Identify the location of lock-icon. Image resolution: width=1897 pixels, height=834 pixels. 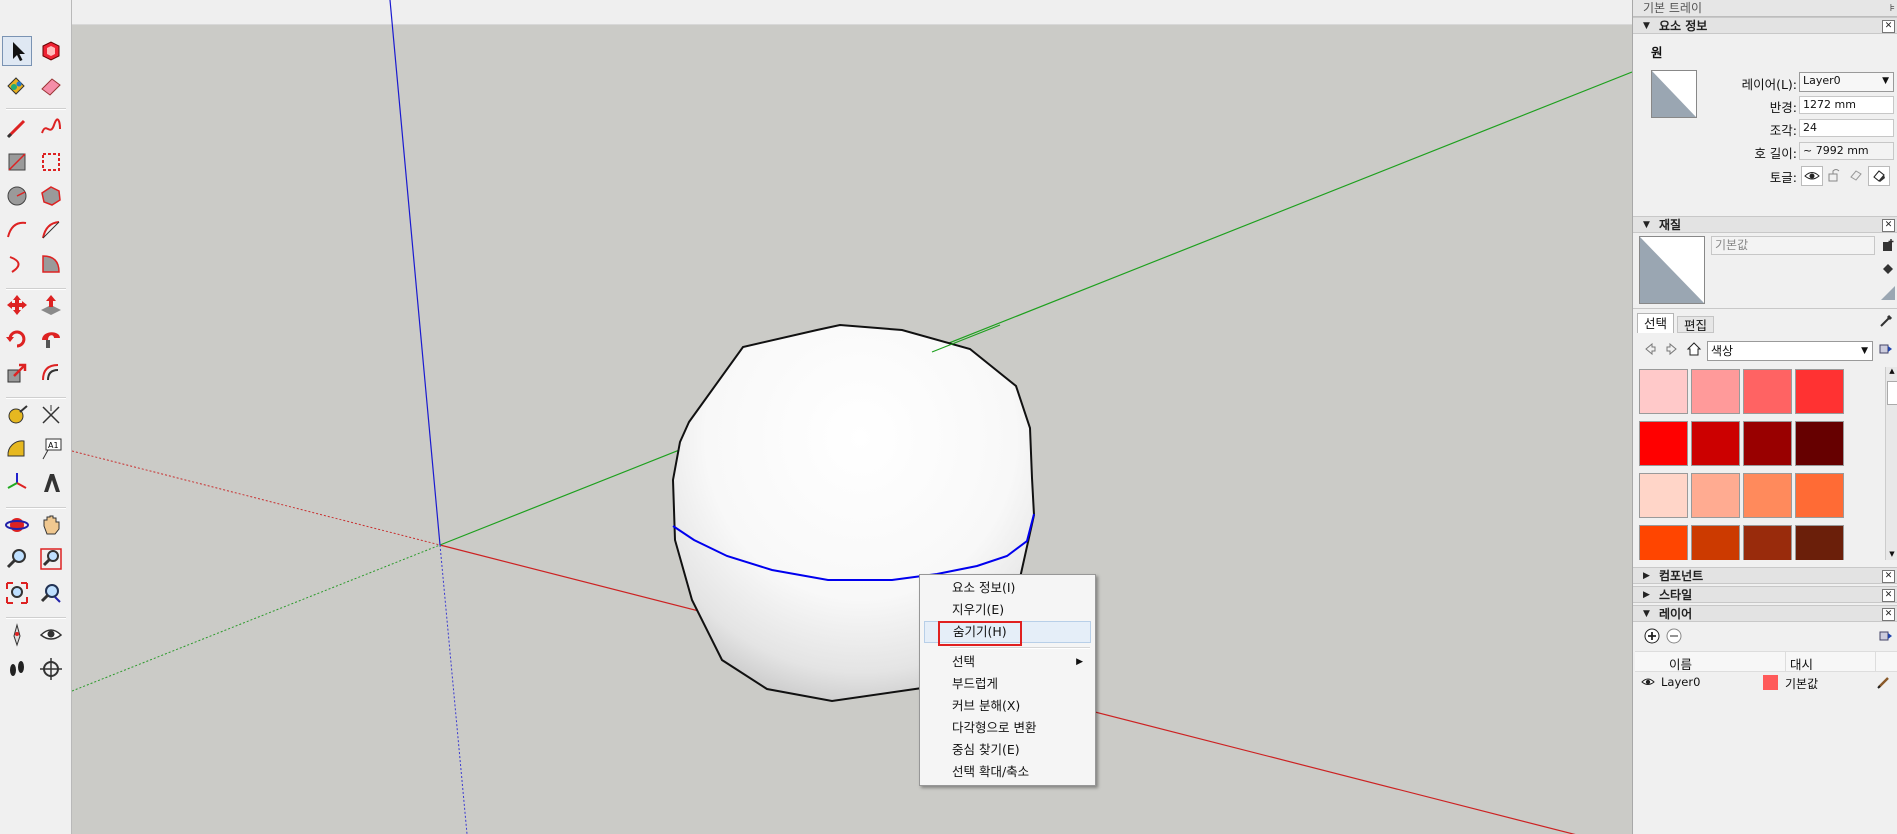
(1834, 175).